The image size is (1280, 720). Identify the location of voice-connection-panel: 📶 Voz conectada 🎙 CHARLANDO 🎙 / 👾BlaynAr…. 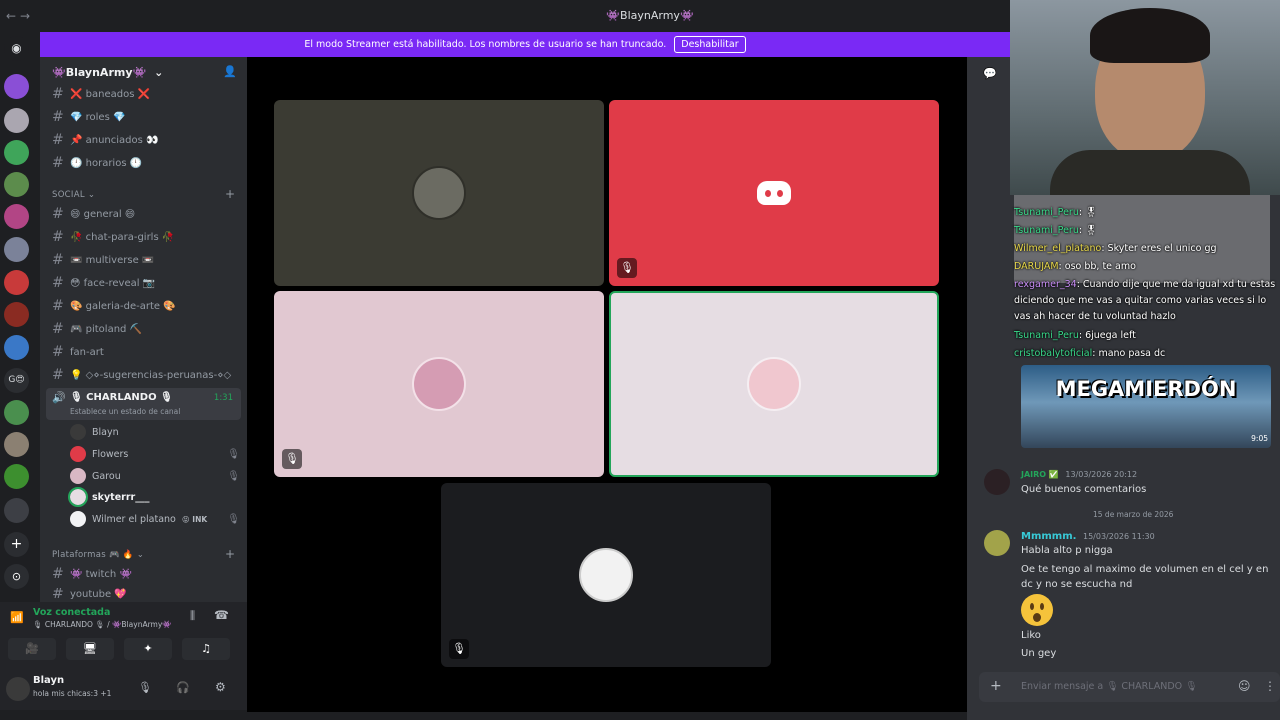
(123, 636).